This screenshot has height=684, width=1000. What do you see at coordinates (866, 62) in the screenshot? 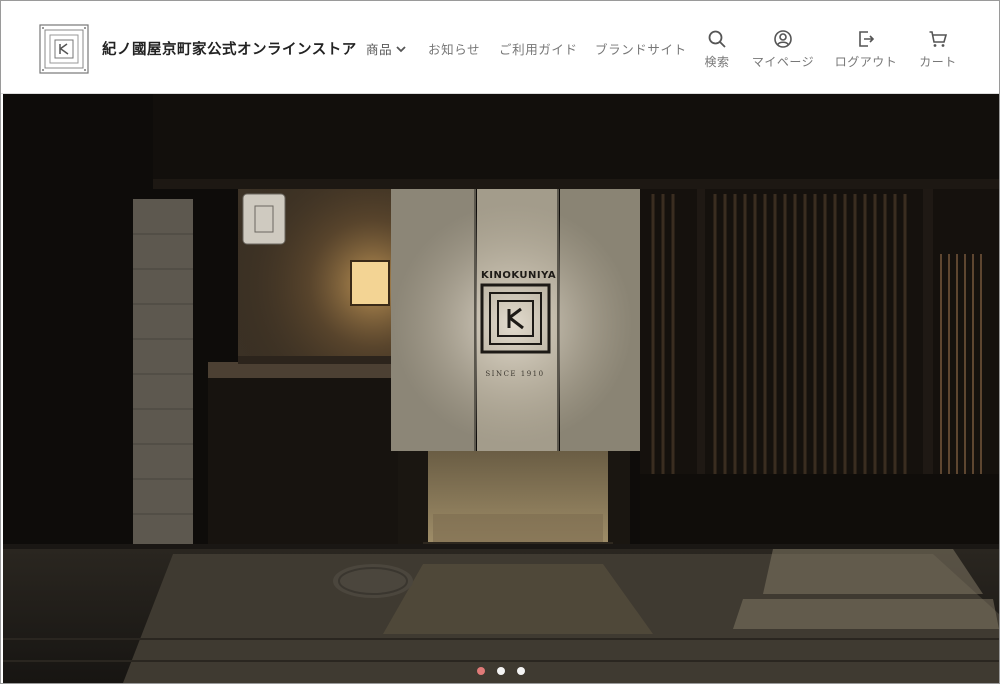
I see `logout-label: ログアウト` at bounding box center [866, 62].